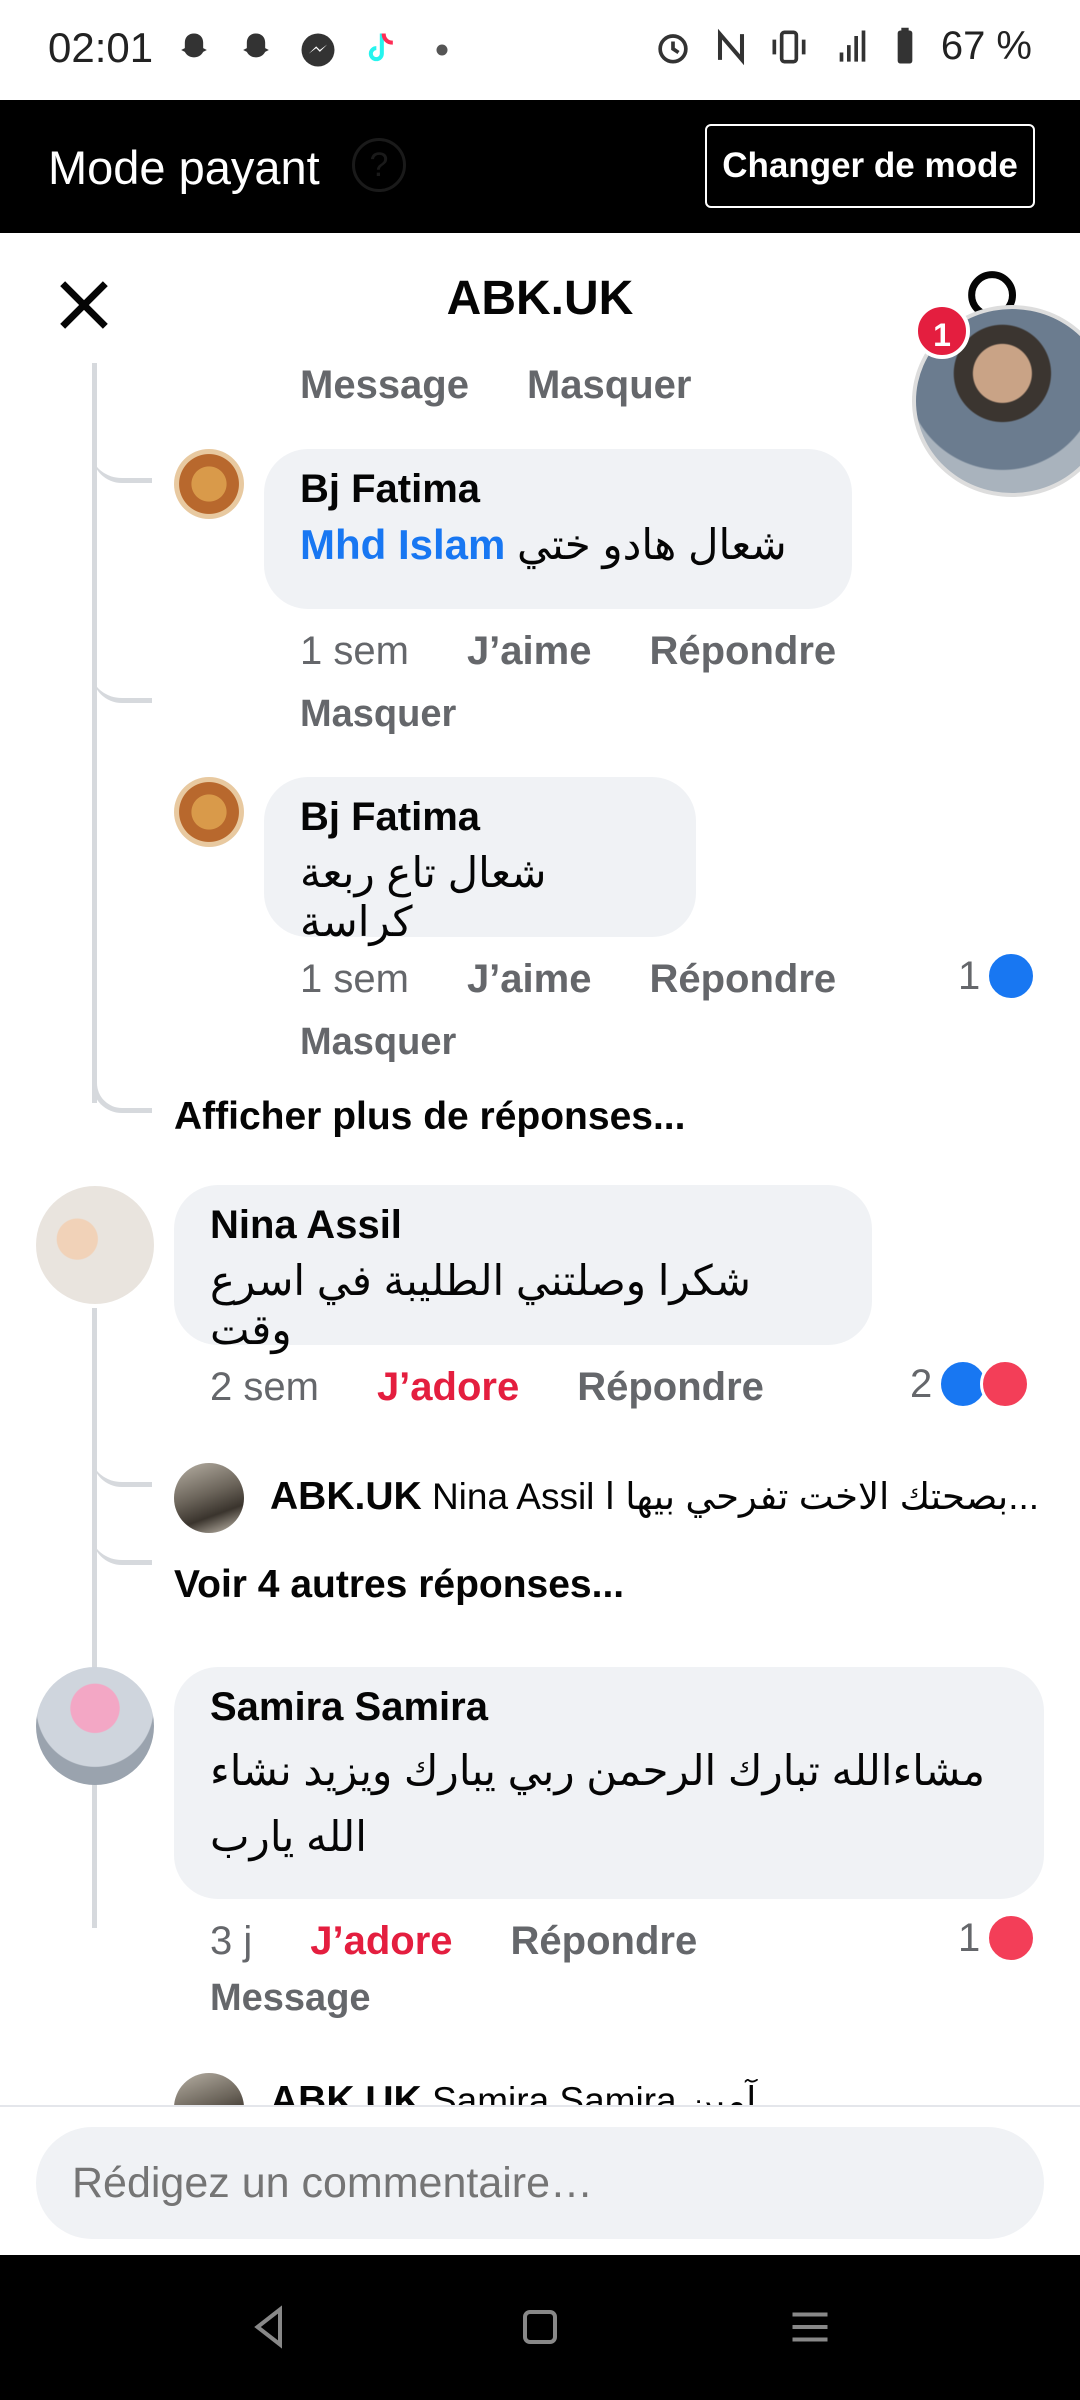  I want to click on like-reaction-icon, so click(1011, 976).